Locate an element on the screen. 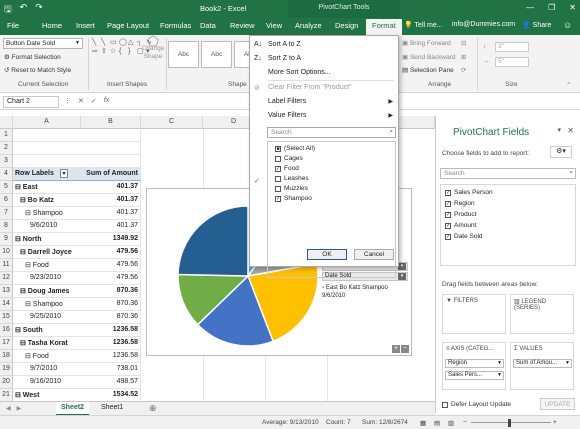 The image size is (580, 429). row-label-cell: ⊟ Tasha Korat is located at coordinates (47, 343).